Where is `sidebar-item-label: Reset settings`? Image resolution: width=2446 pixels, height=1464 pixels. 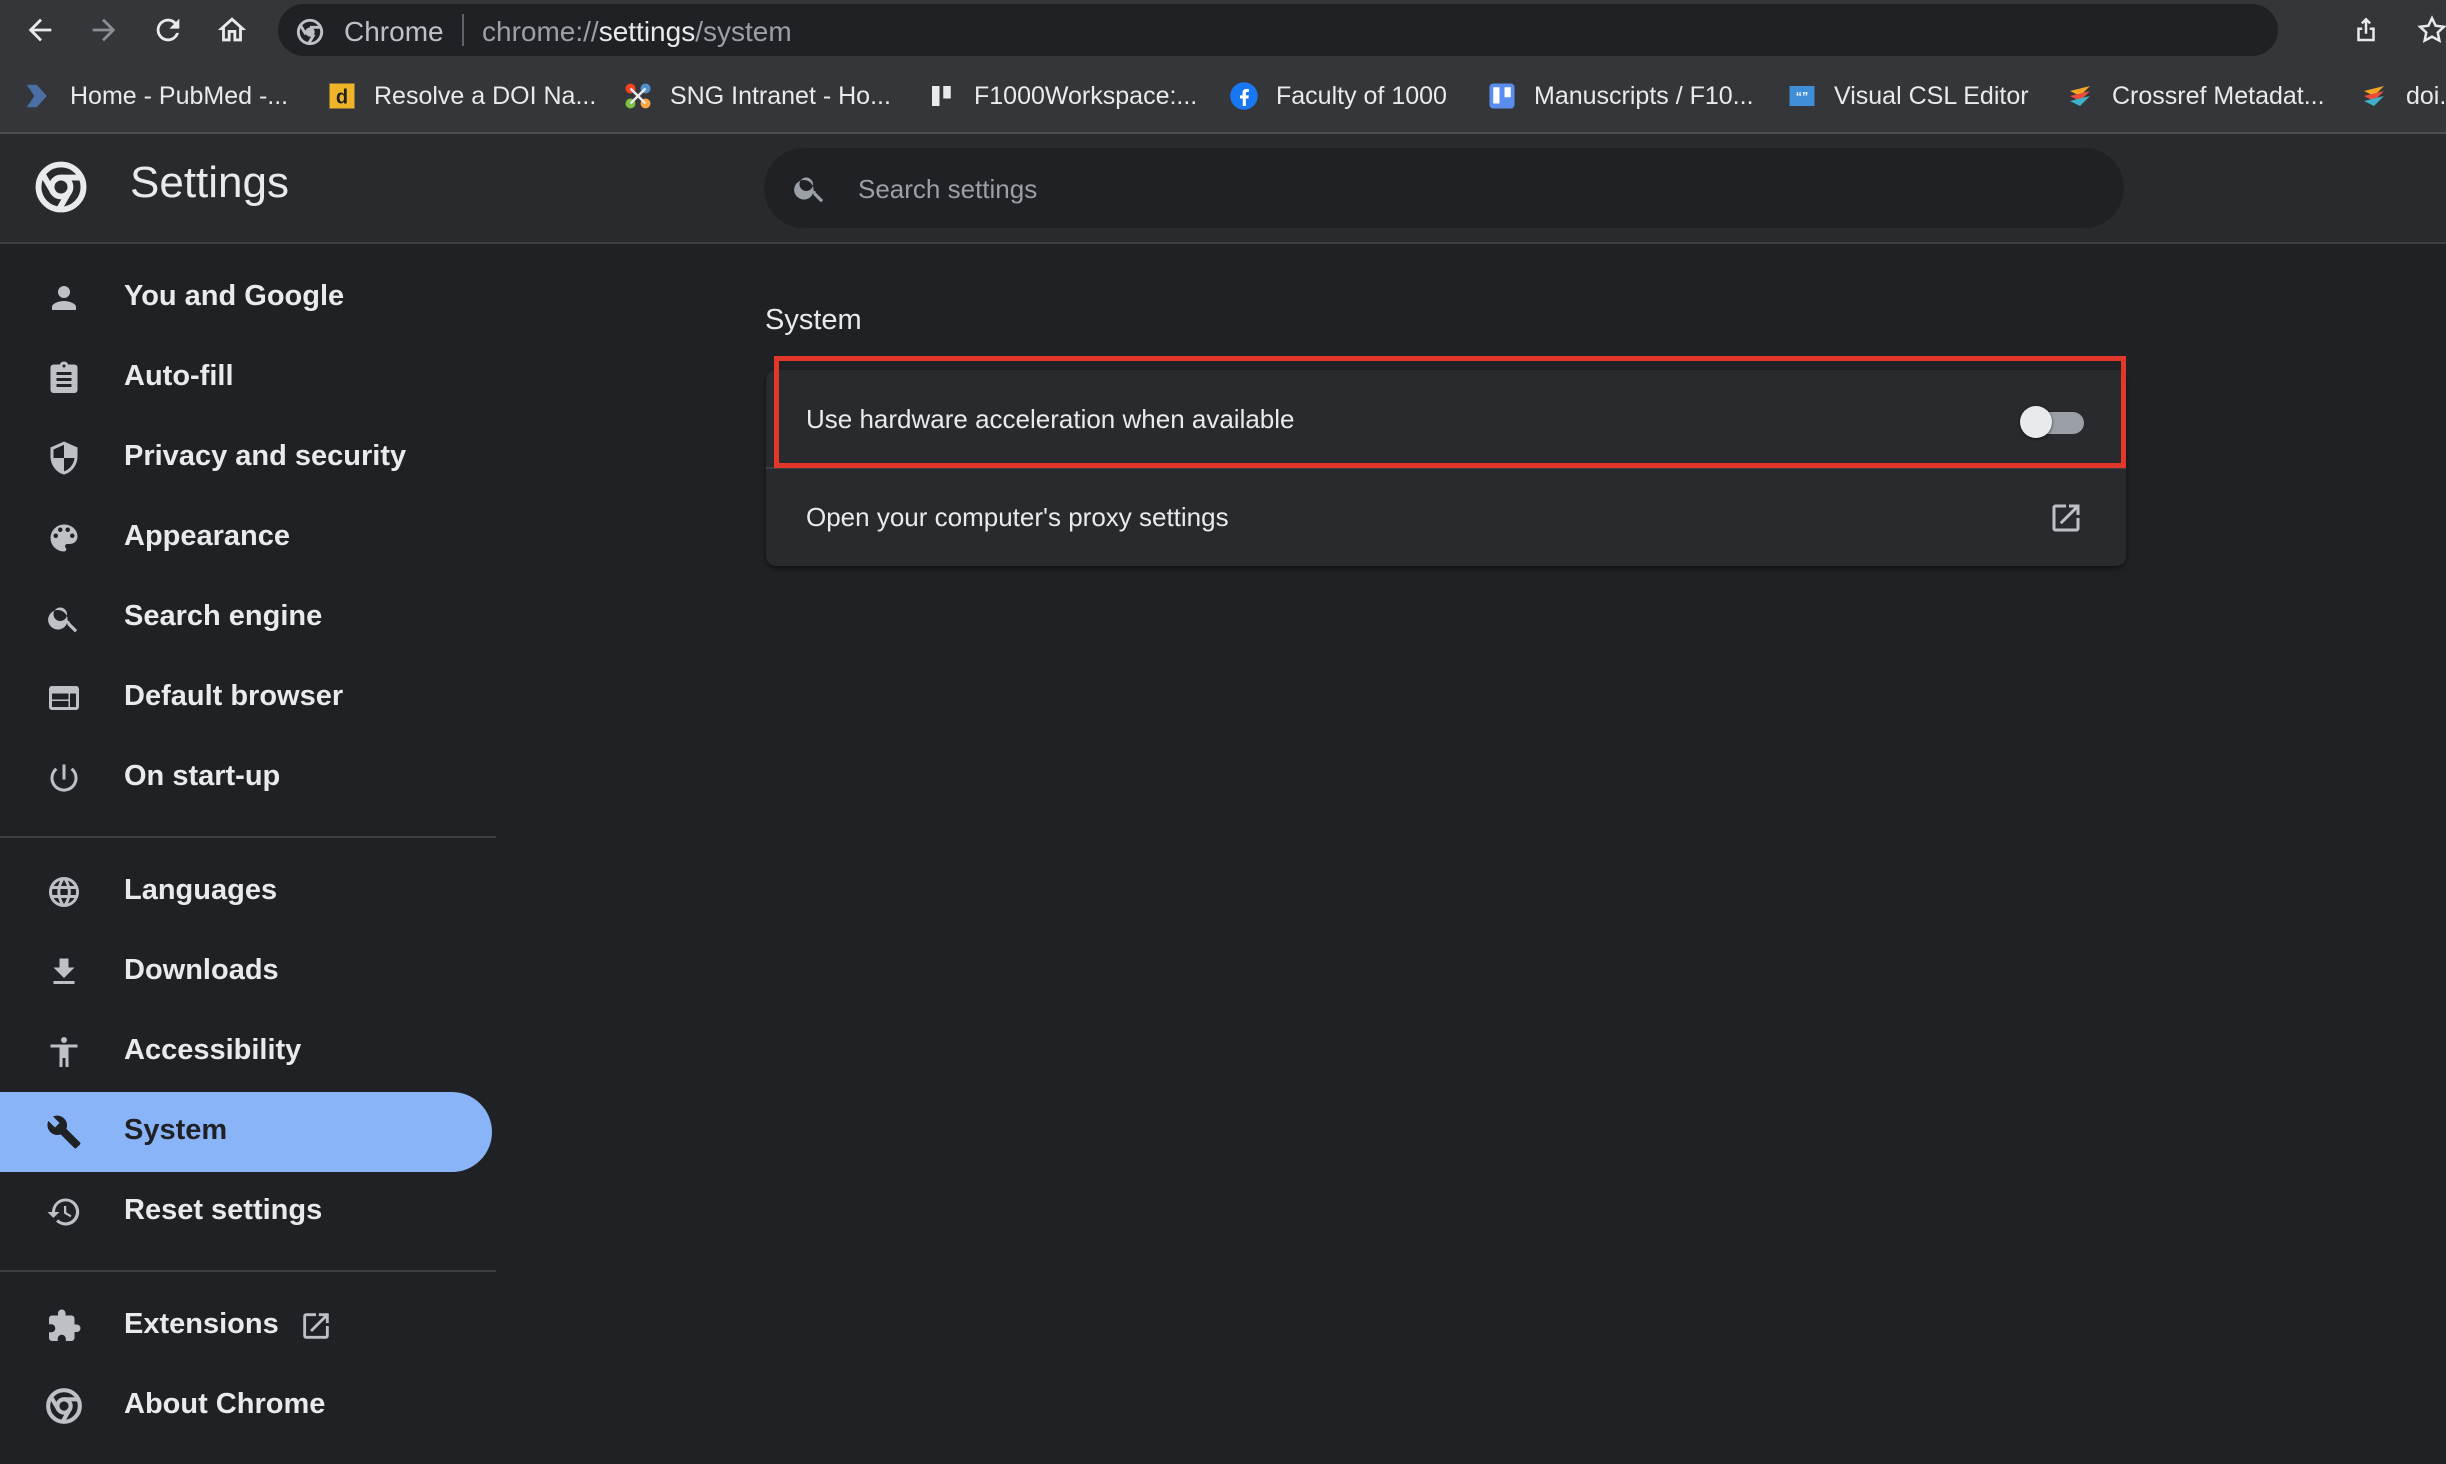
sidebar-item-label: Reset settings is located at coordinates (223, 1210).